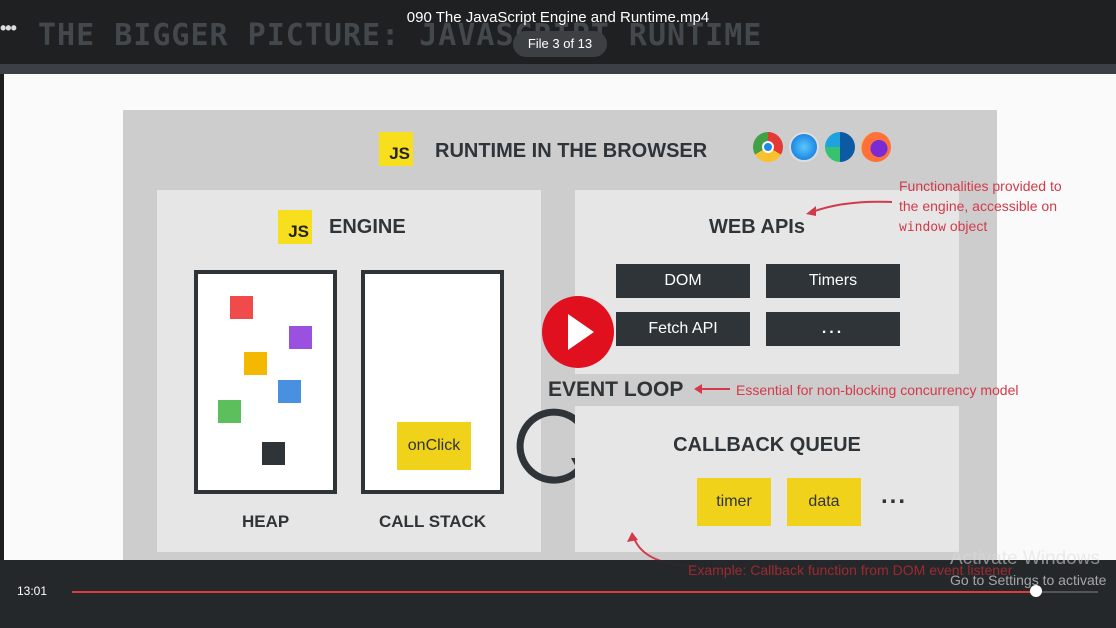  Describe the element at coordinates (571, 151) in the screenshot. I see `runtime-heading: RUNTIME IN THE BROWSER` at that location.